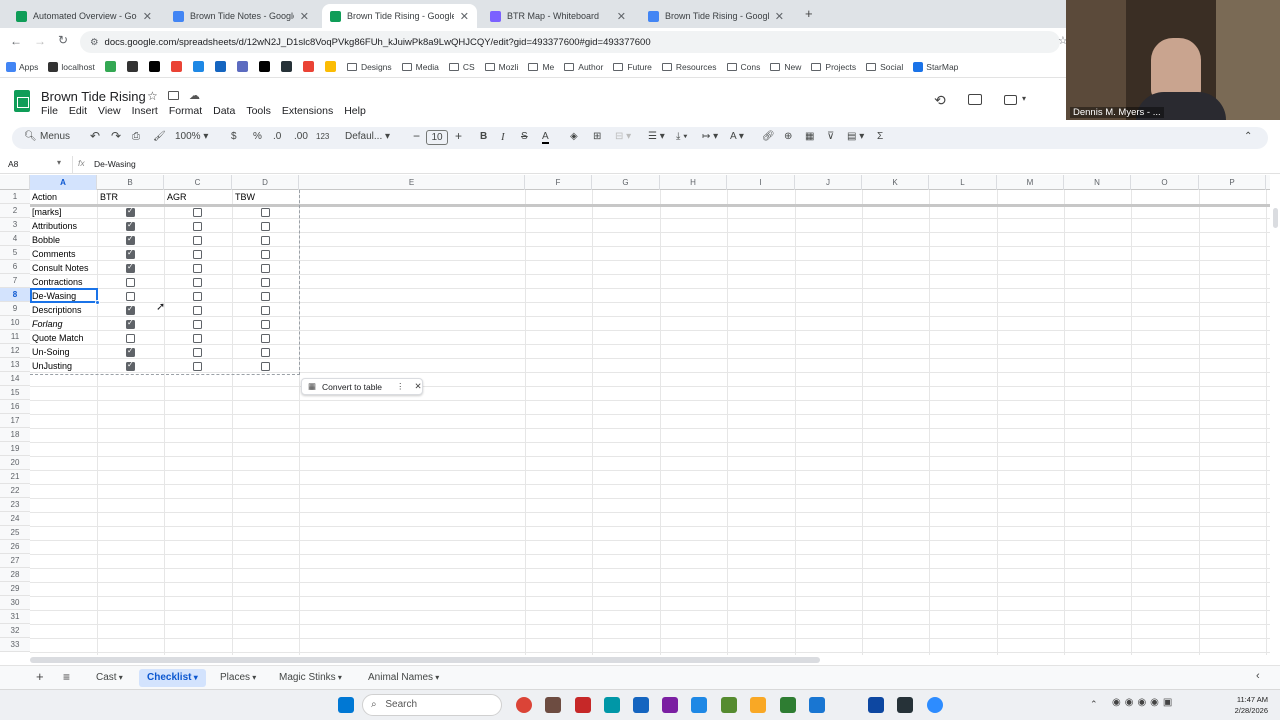 Image resolution: width=1280 pixels, height=720 pixels. I want to click on row-header: 5, so click(15, 253).